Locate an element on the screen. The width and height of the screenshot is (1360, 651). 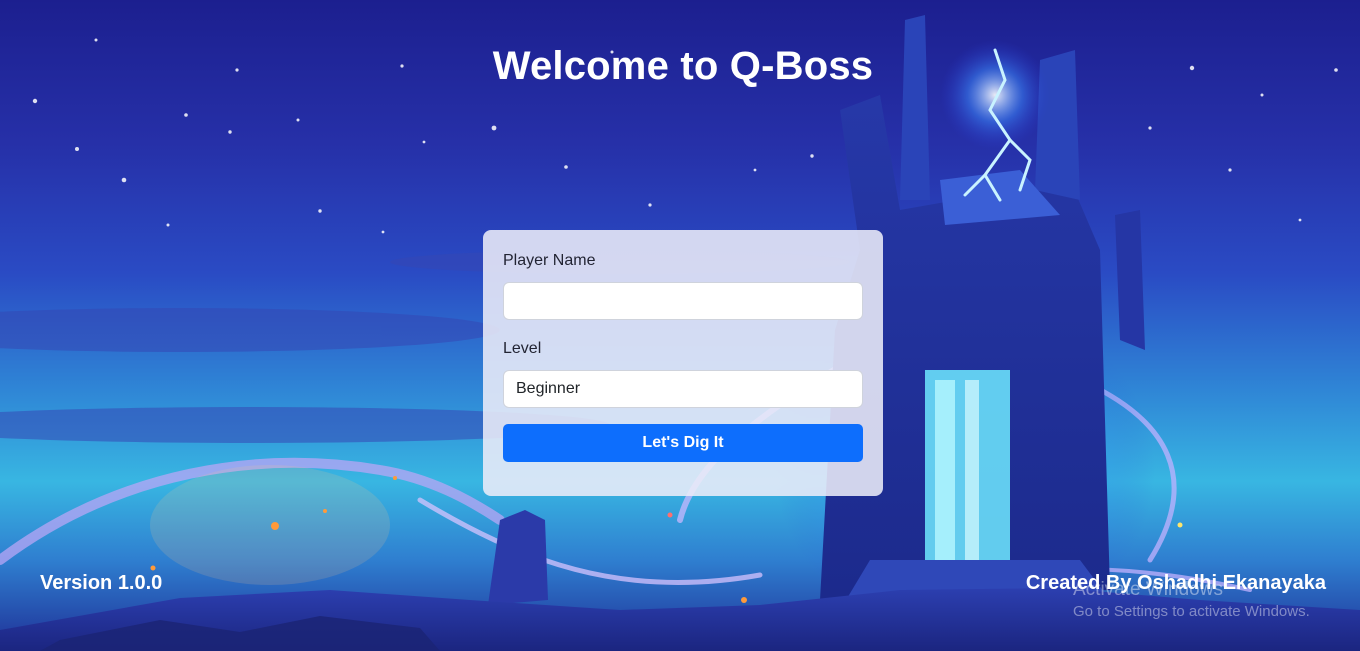
credit-text: Created By Oshadhi Ekanayaka is located at coordinates (1175, 583).